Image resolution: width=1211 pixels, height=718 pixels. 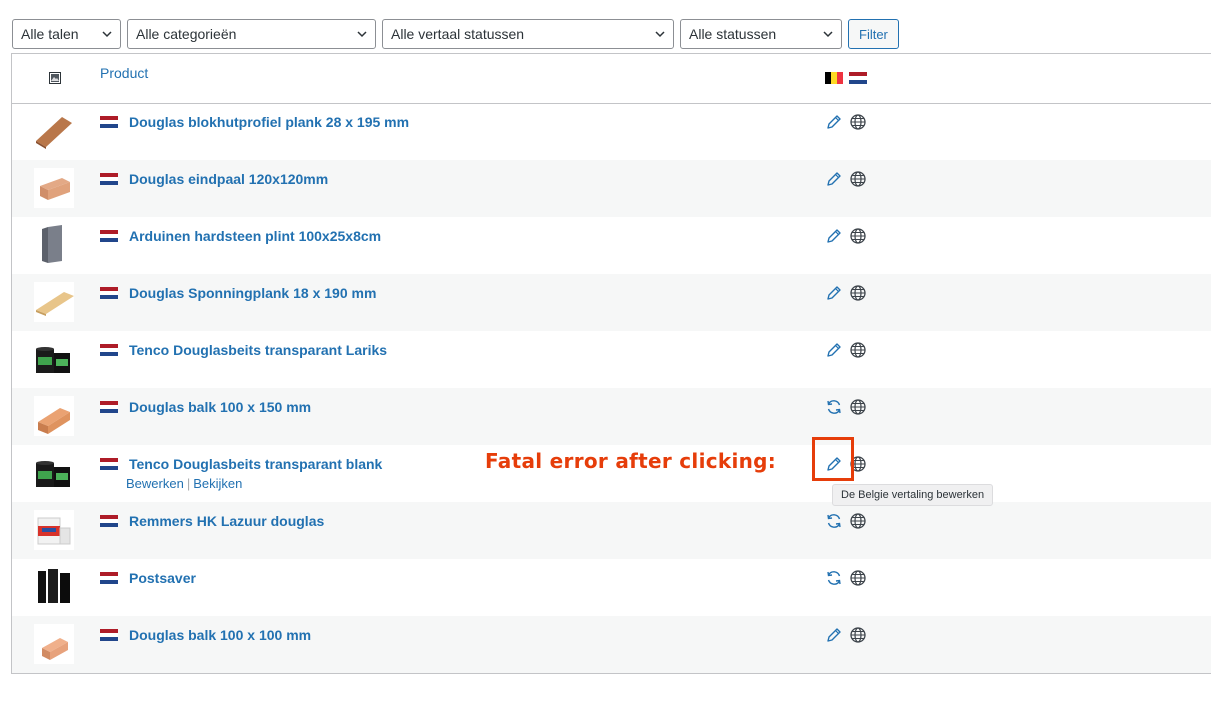 What do you see at coordinates (611, 245) in the screenshot?
I see `table-row: Arduinen hardsteen plint 100x25x8cm` at bounding box center [611, 245].